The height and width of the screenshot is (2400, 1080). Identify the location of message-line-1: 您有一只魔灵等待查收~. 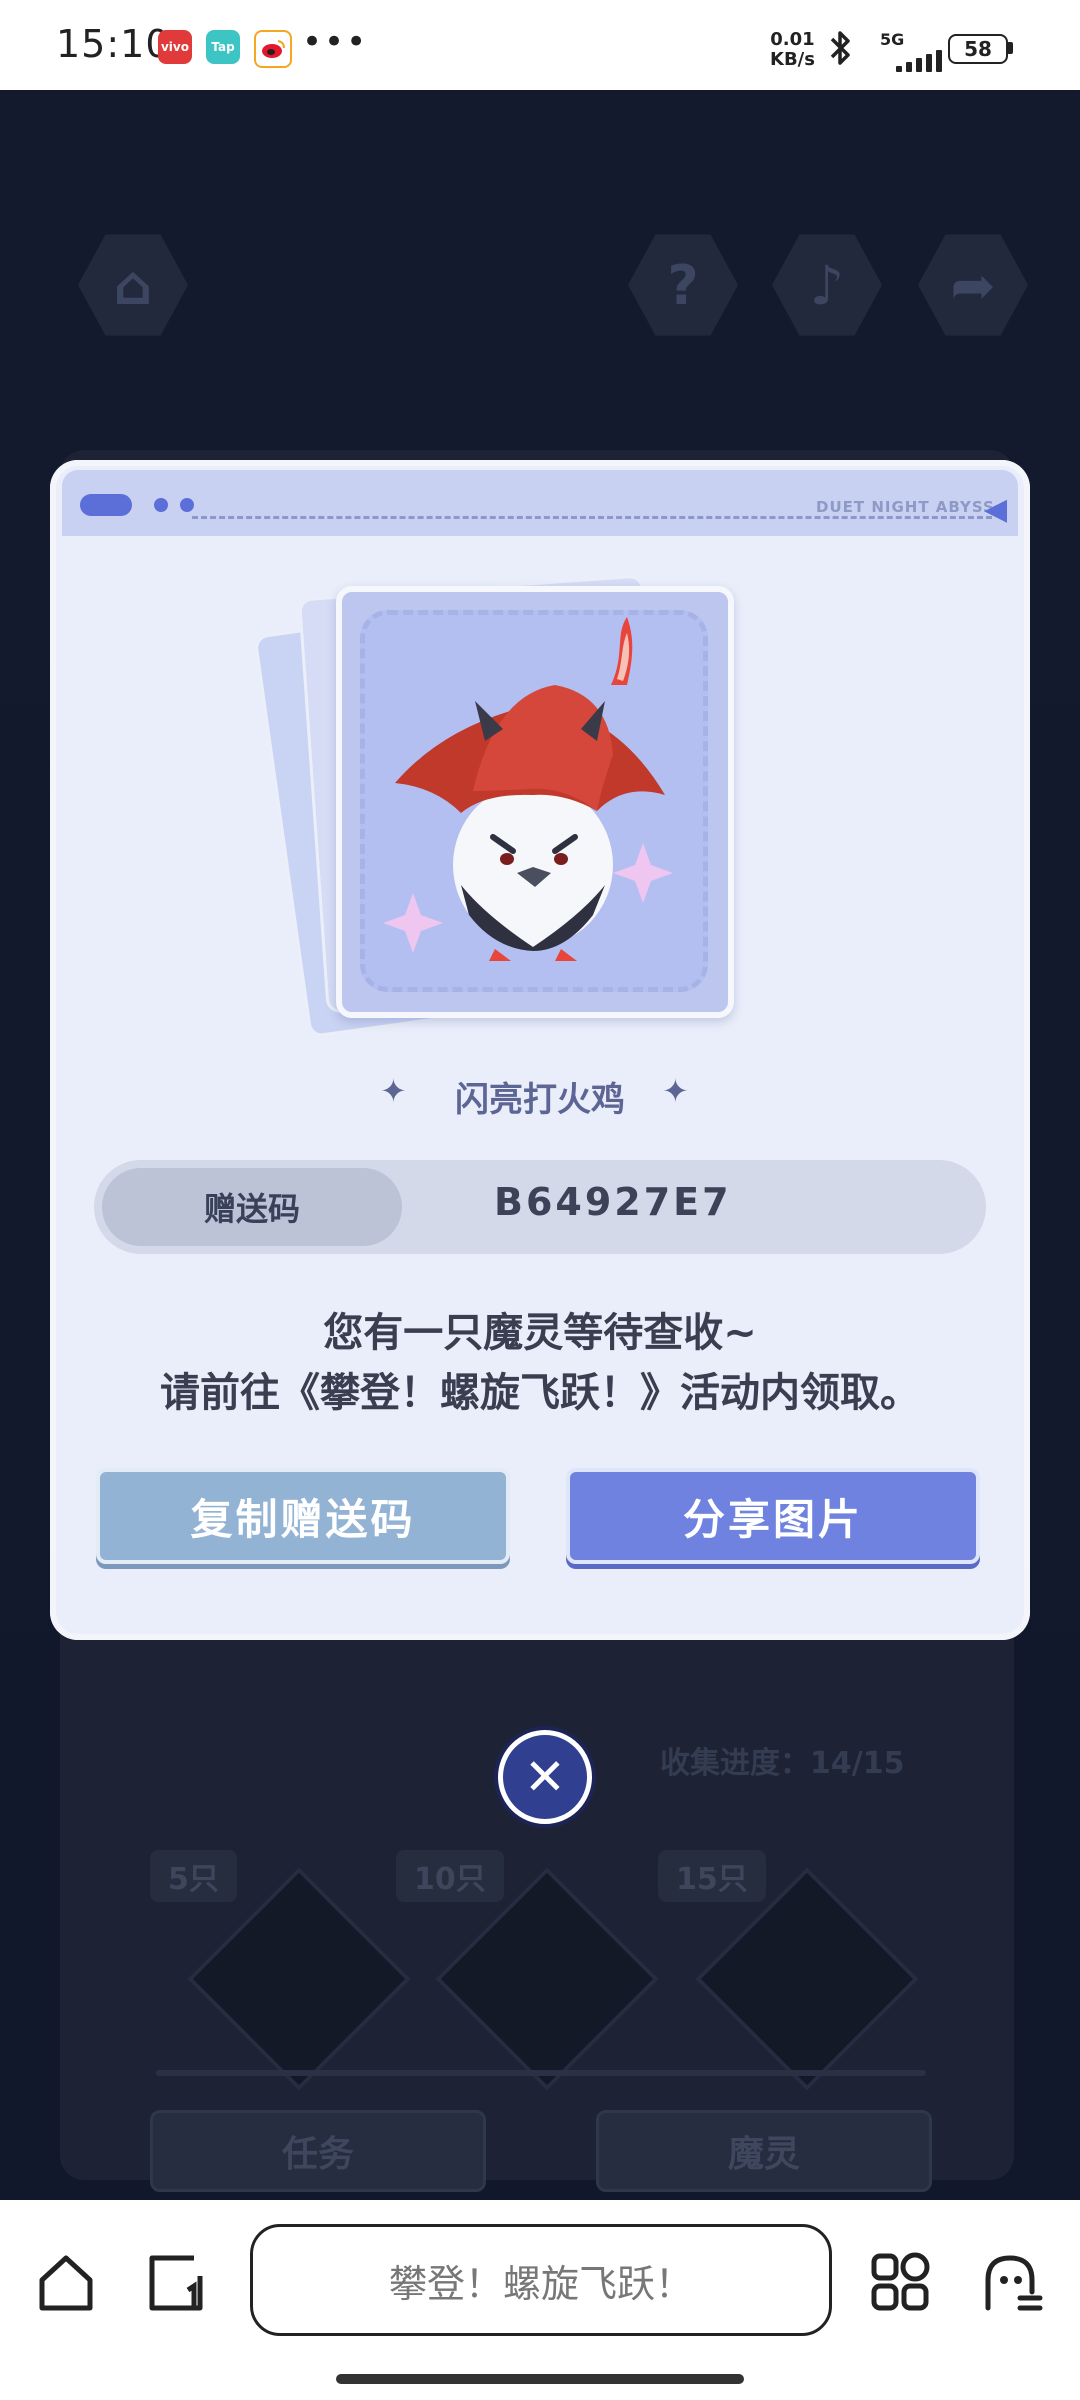
(540, 1333).